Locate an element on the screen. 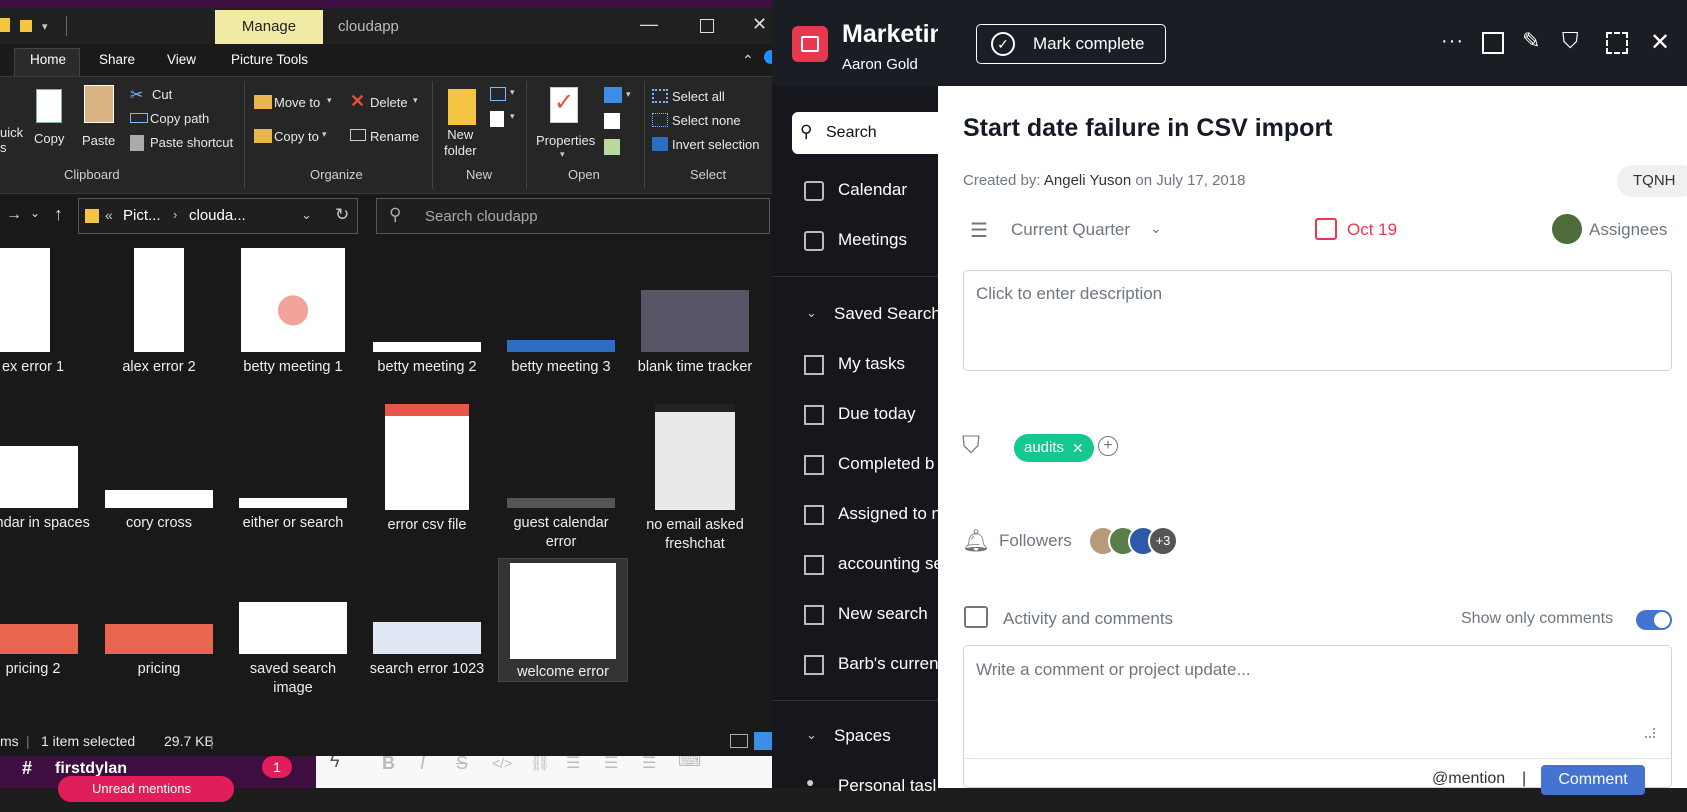 The width and height of the screenshot is (1687, 812). recent-chevron-icon: ⌄ is located at coordinates (35, 213).